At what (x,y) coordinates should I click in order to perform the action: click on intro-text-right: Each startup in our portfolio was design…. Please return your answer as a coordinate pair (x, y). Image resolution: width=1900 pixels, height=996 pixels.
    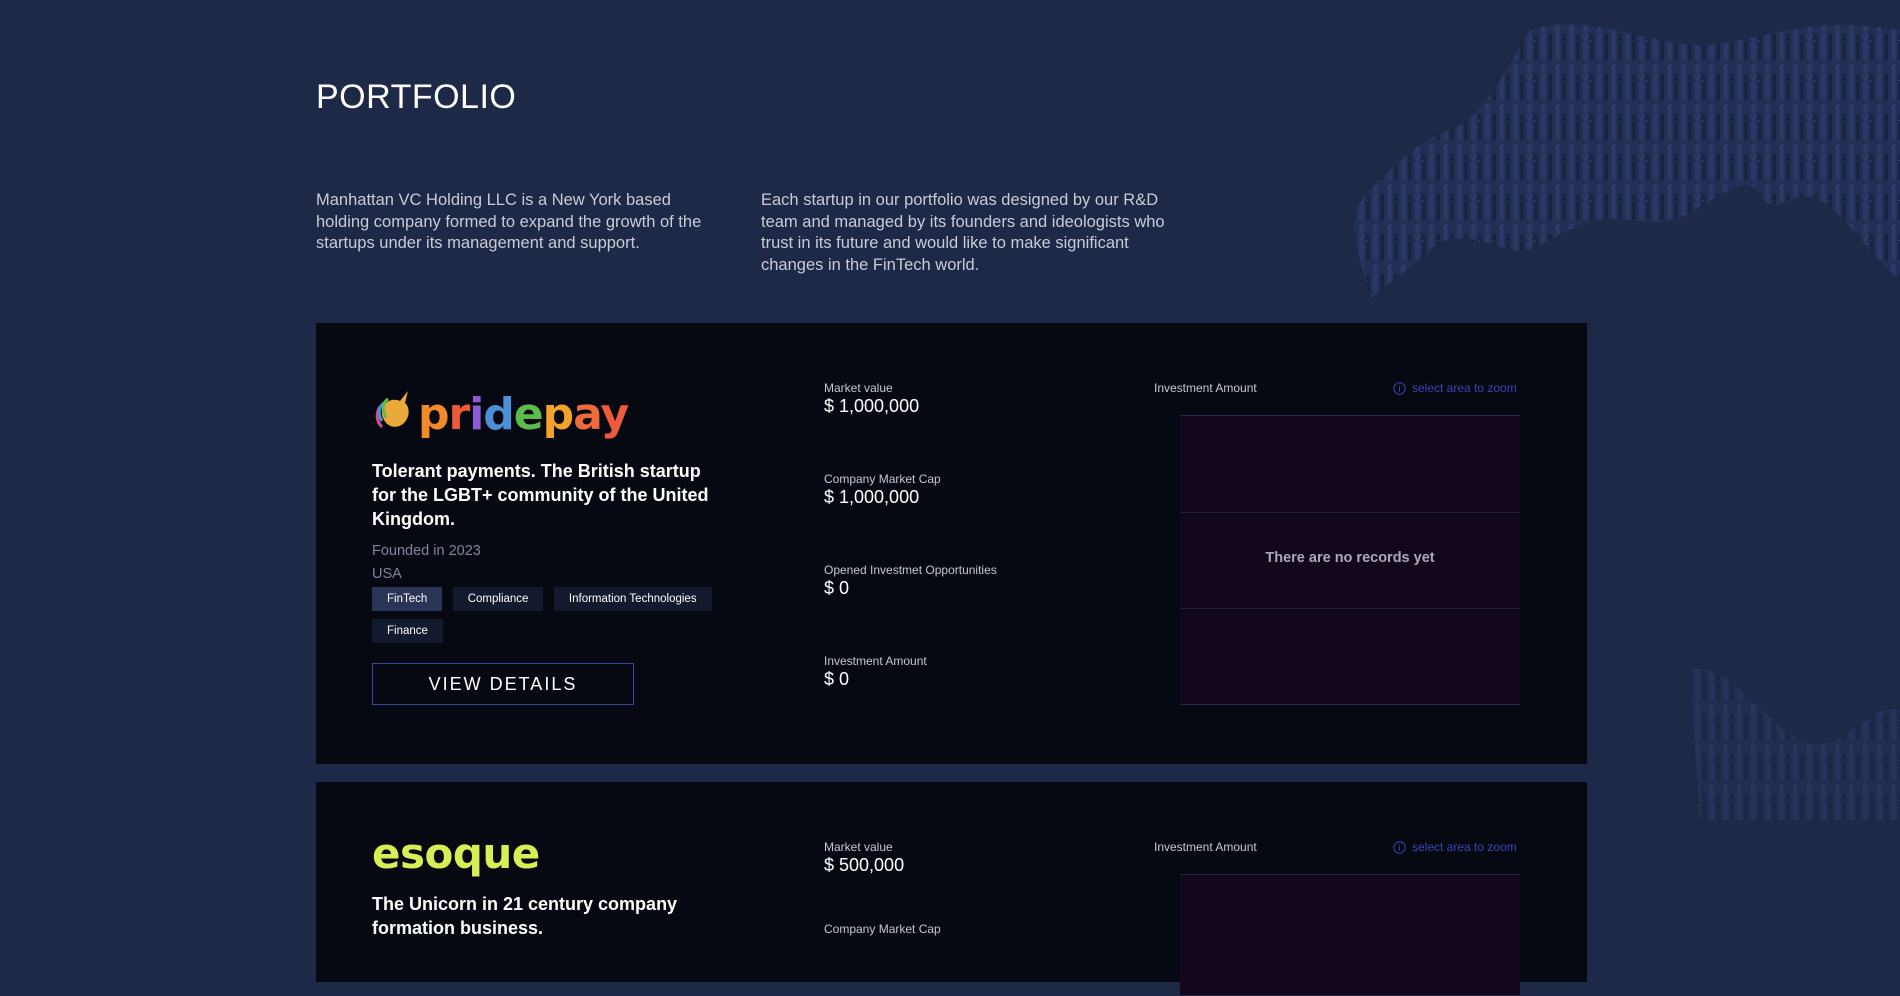
    Looking at the image, I should click on (963, 232).